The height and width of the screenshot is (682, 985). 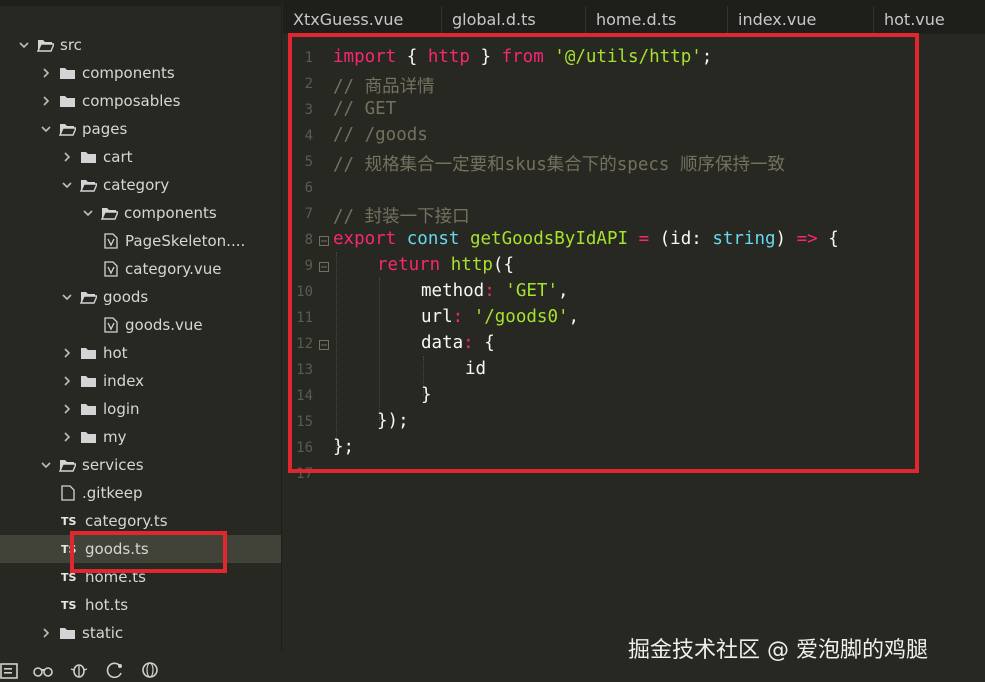 I want to click on tree-folder: my, so click(x=140, y=437).